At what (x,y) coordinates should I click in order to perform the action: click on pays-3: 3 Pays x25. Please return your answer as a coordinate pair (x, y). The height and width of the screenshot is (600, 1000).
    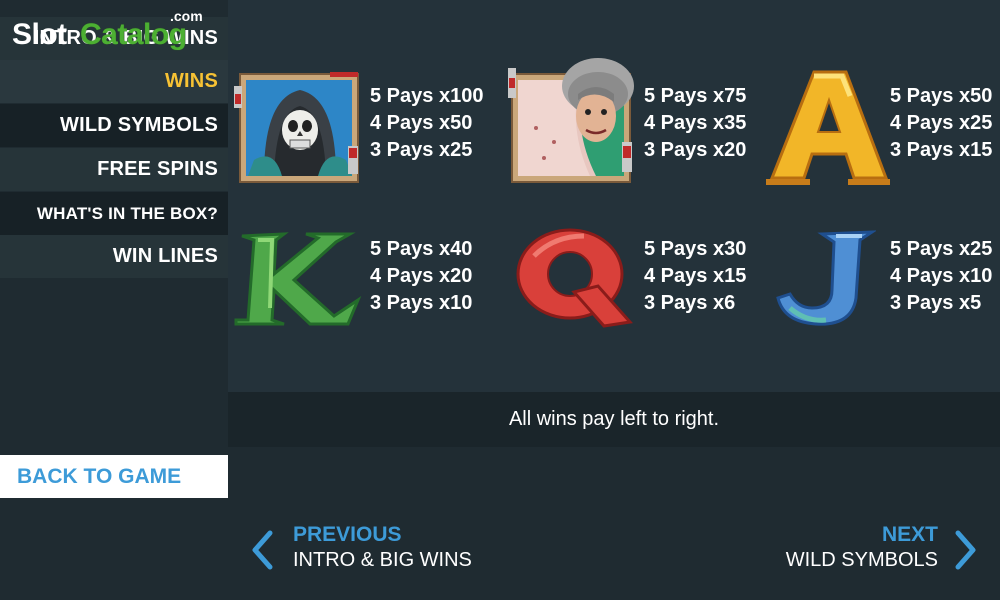
    Looking at the image, I should click on (421, 150).